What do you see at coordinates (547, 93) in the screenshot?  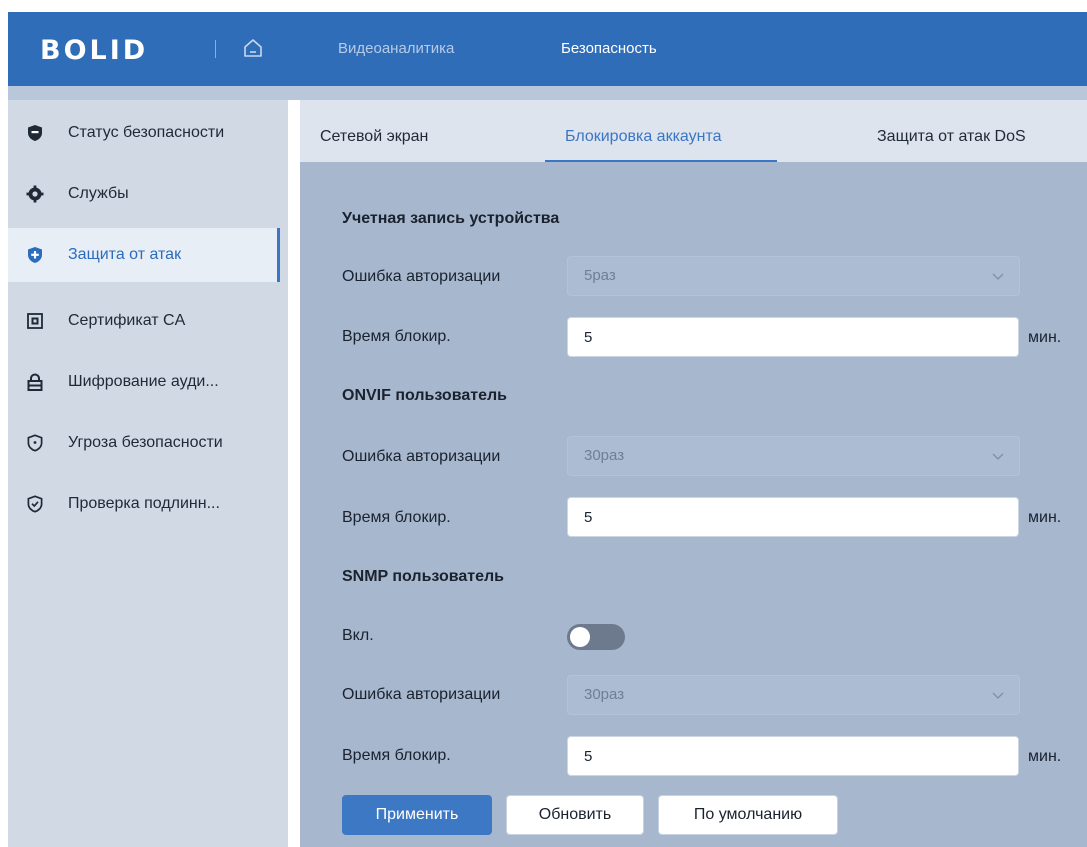 I see `header-gap` at bounding box center [547, 93].